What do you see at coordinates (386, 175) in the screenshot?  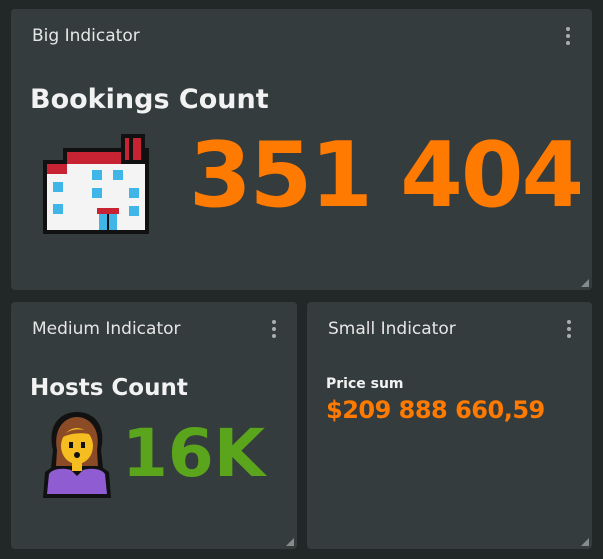 I see `metric-value: 351 404` at bounding box center [386, 175].